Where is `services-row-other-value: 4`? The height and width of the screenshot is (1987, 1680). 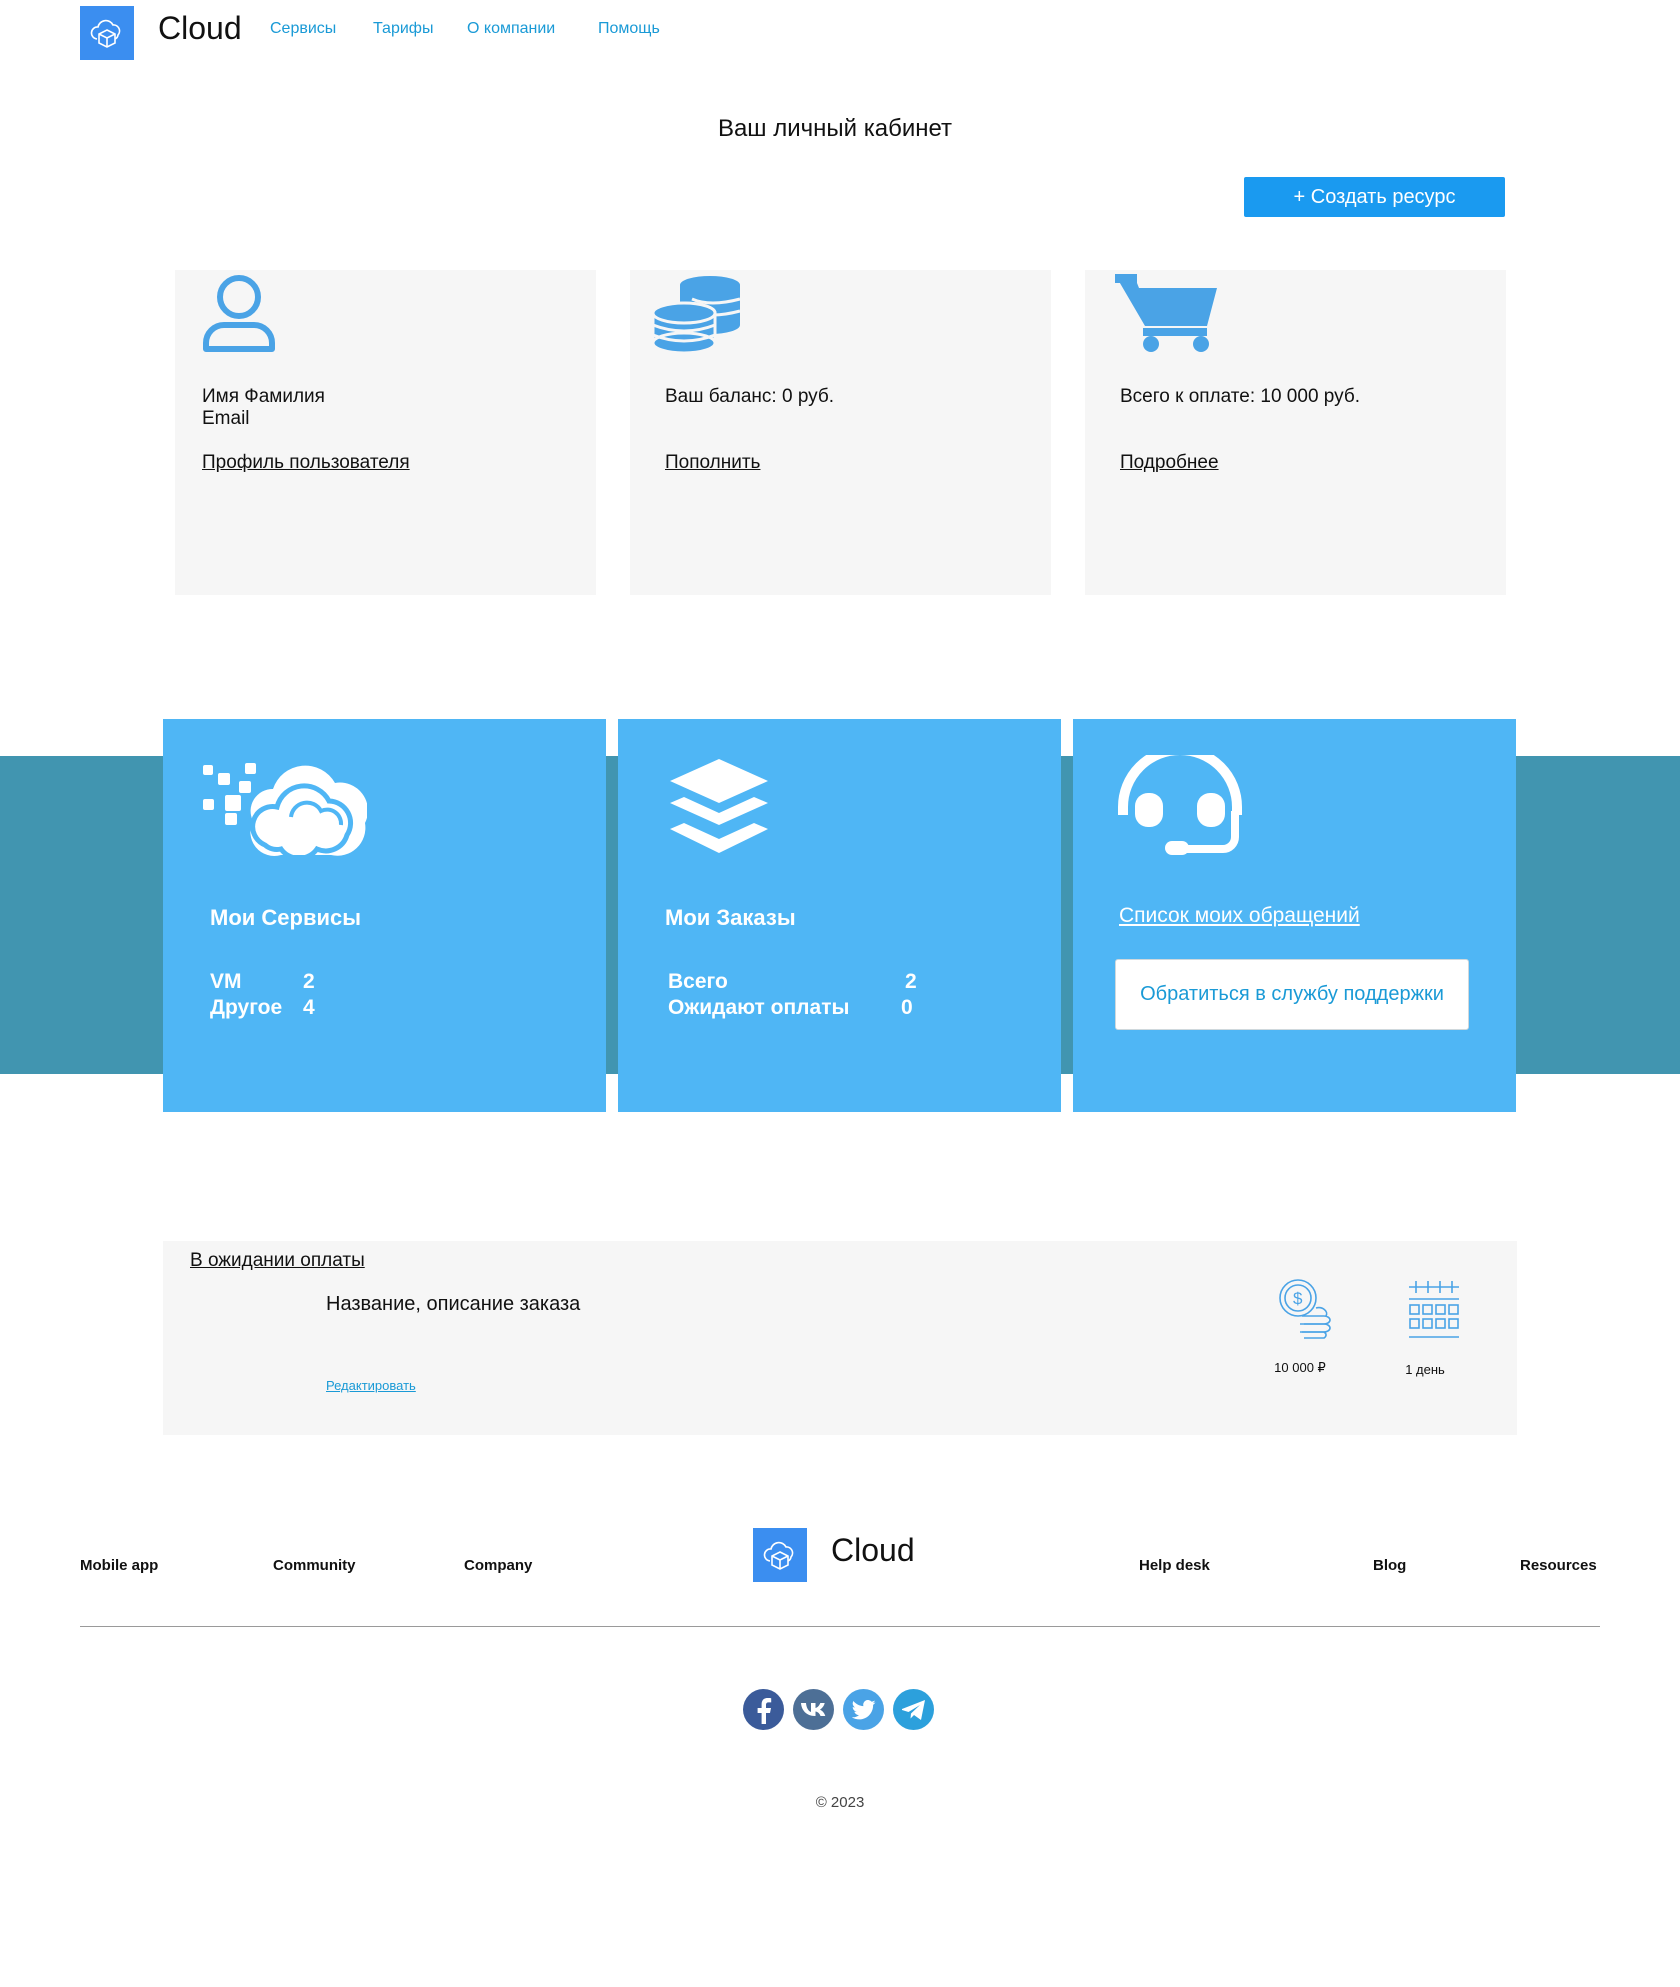
services-row-other-value: 4 is located at coordinates (309, 1007).